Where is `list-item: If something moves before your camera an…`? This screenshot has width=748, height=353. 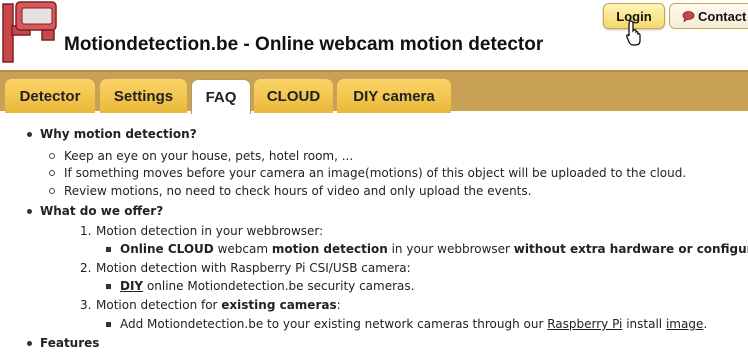 list-item: If something moves before your camera an… is located at coordinates (375, 173).